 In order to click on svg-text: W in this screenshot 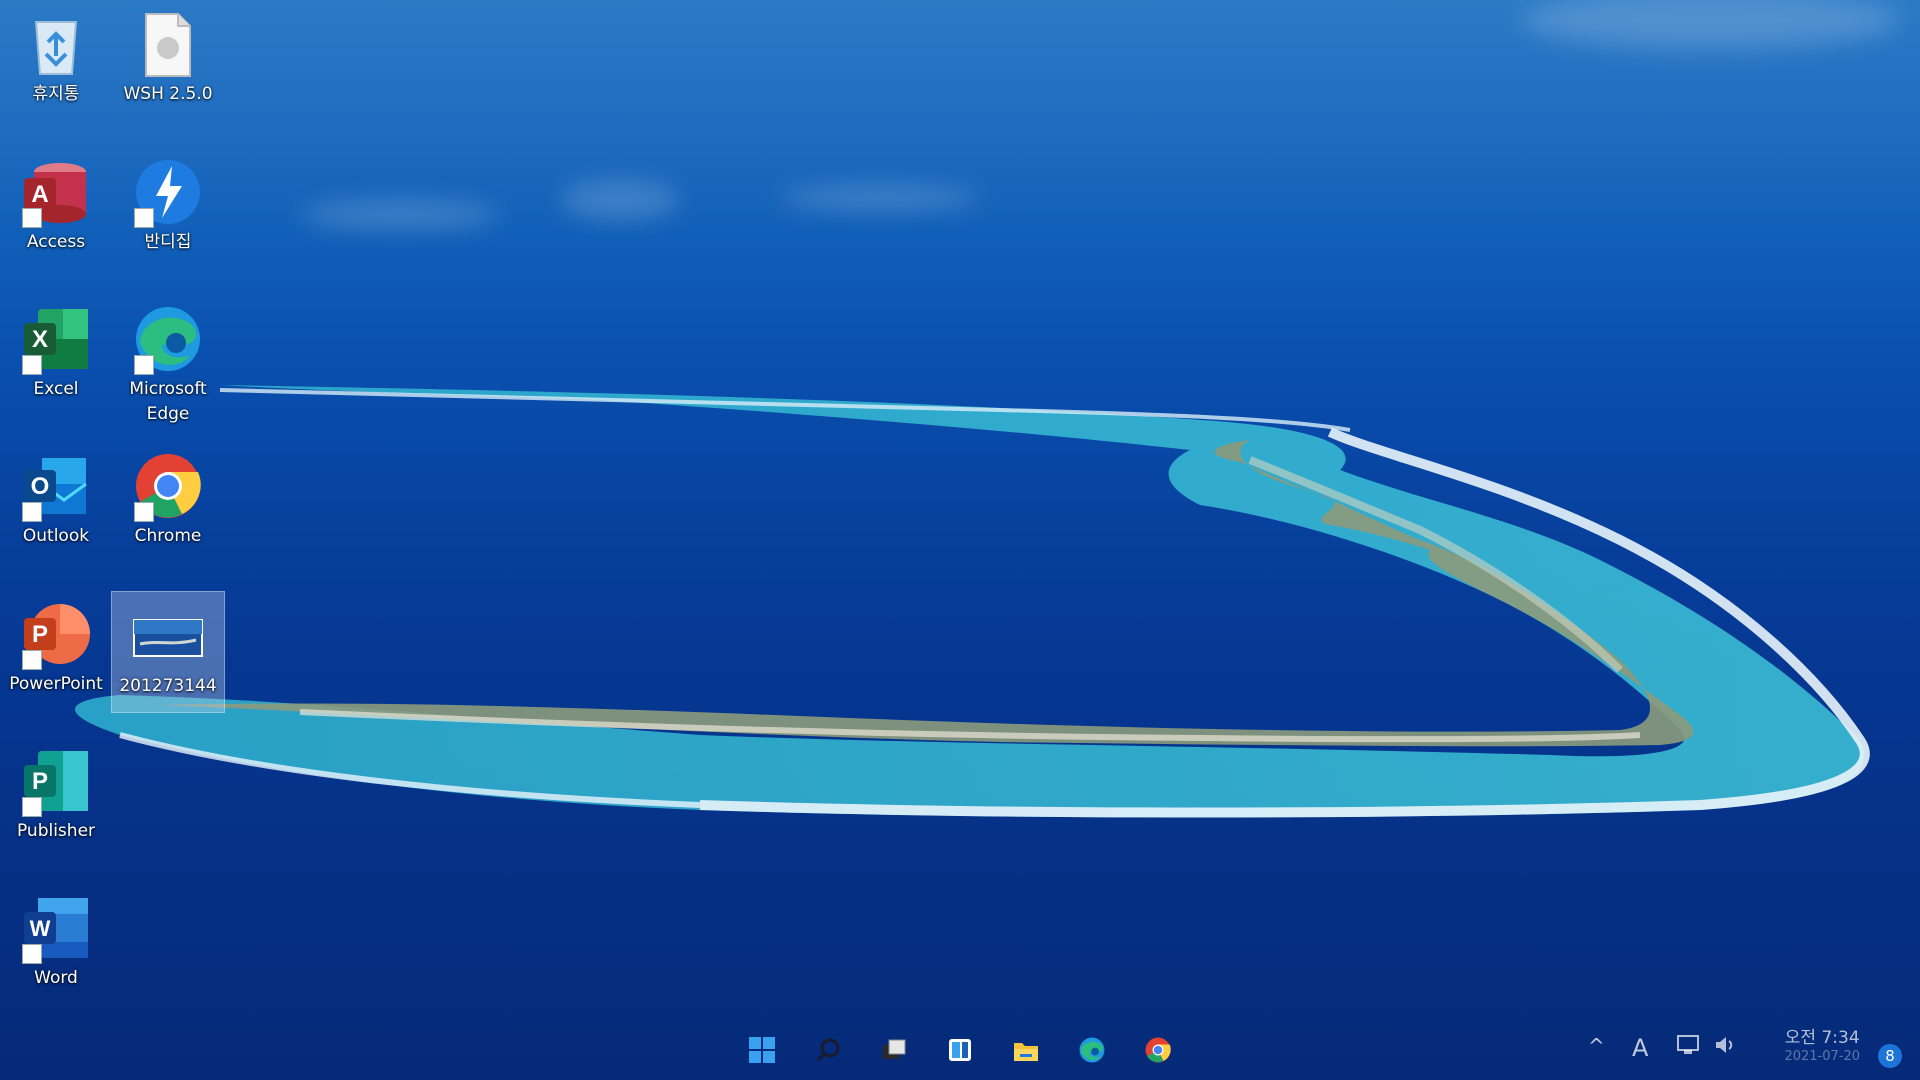, I will do `click(40, 928)`.